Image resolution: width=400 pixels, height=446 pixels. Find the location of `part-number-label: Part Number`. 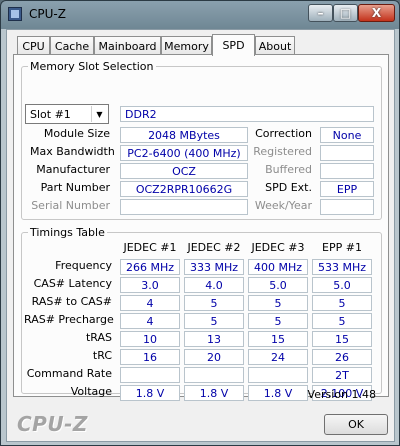

part-number-label: Part Number is located at coordinates (75, 187).